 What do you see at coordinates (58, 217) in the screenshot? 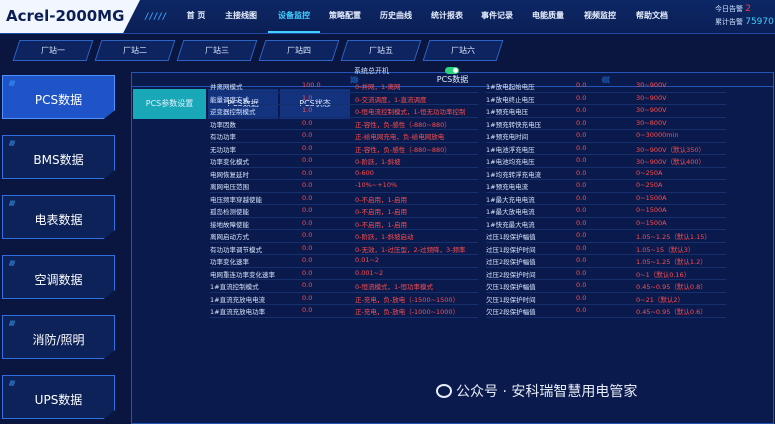
I see `side-menu-item: ///// 电表数据` at bounding box center [58, 217].